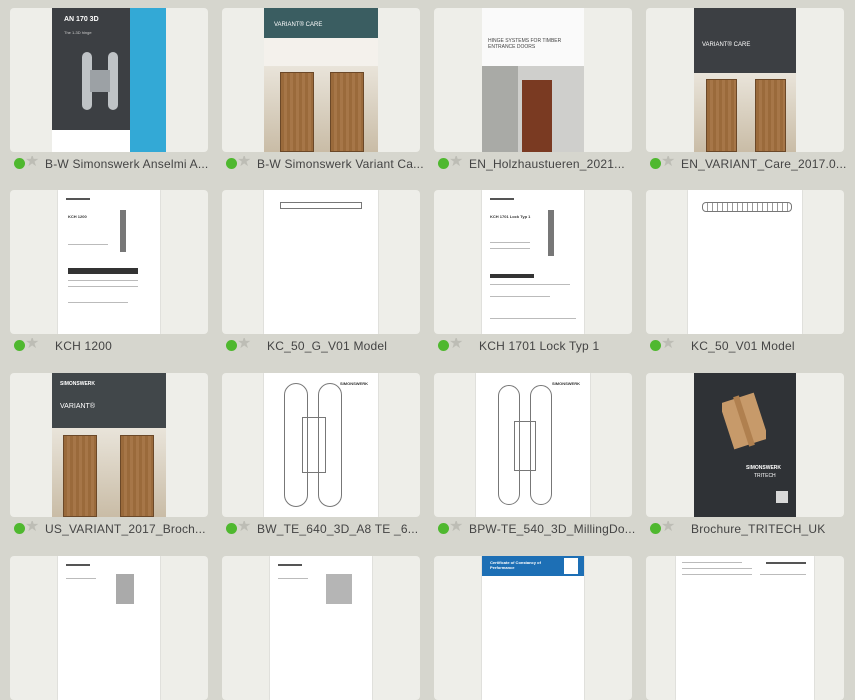 This screenshot has height=700, width=855. I want to click on document-tile: KCH 1200, so click(109, 262).